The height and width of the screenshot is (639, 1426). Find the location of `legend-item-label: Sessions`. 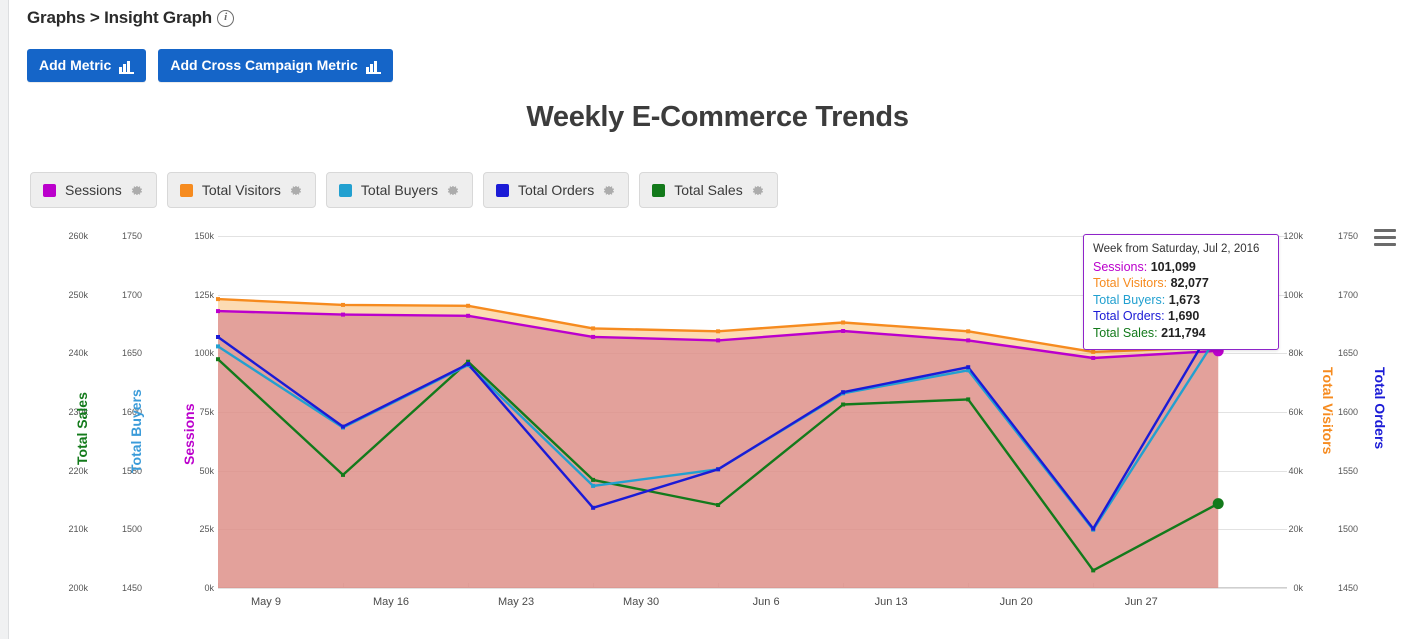

legend-item-label: Sessions is located at coordinates (93, 190).